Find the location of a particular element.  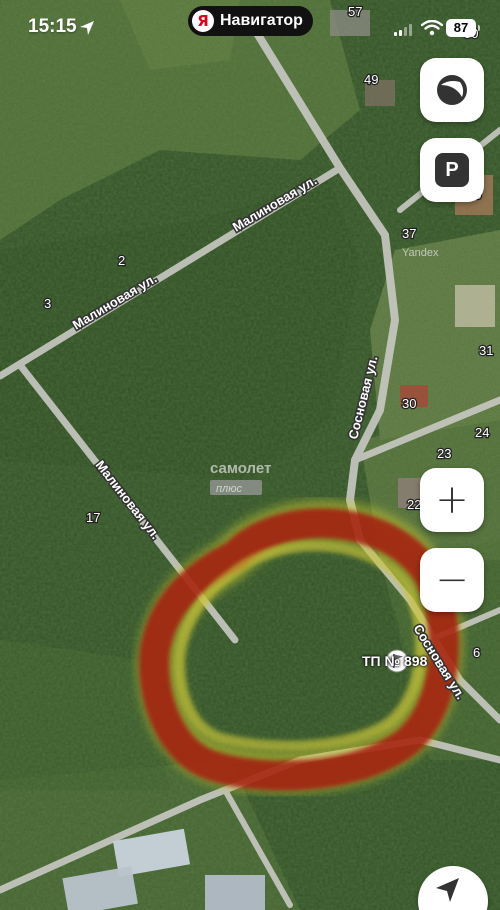

parking-icon: P is located at coordinates (452, 170).